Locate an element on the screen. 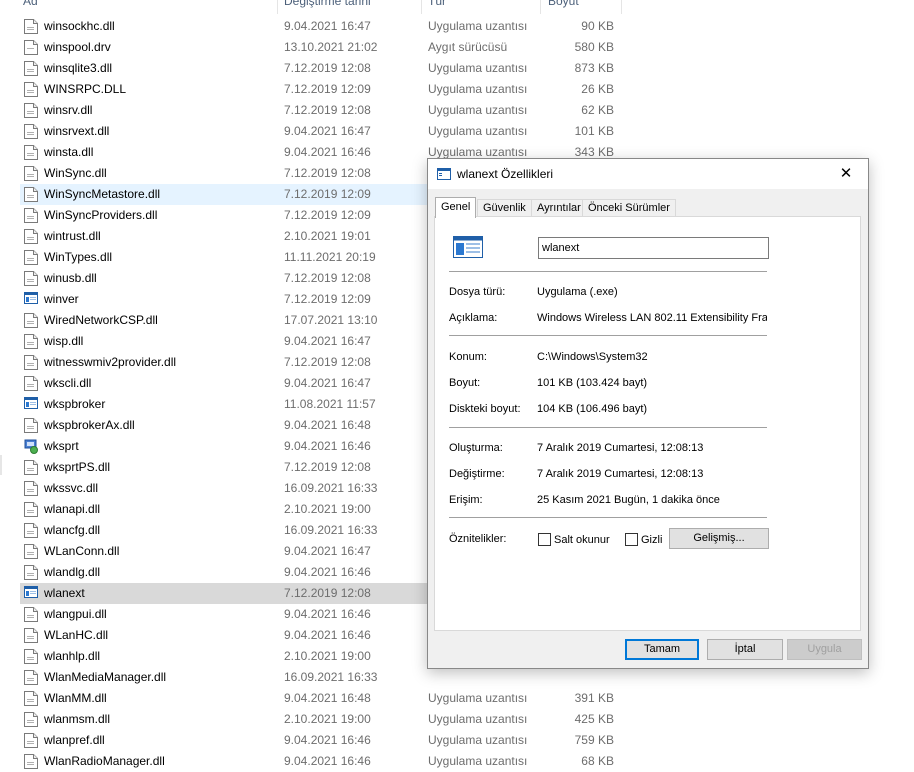  created-label: Oluşturma: is located at coordinates (476, 448).